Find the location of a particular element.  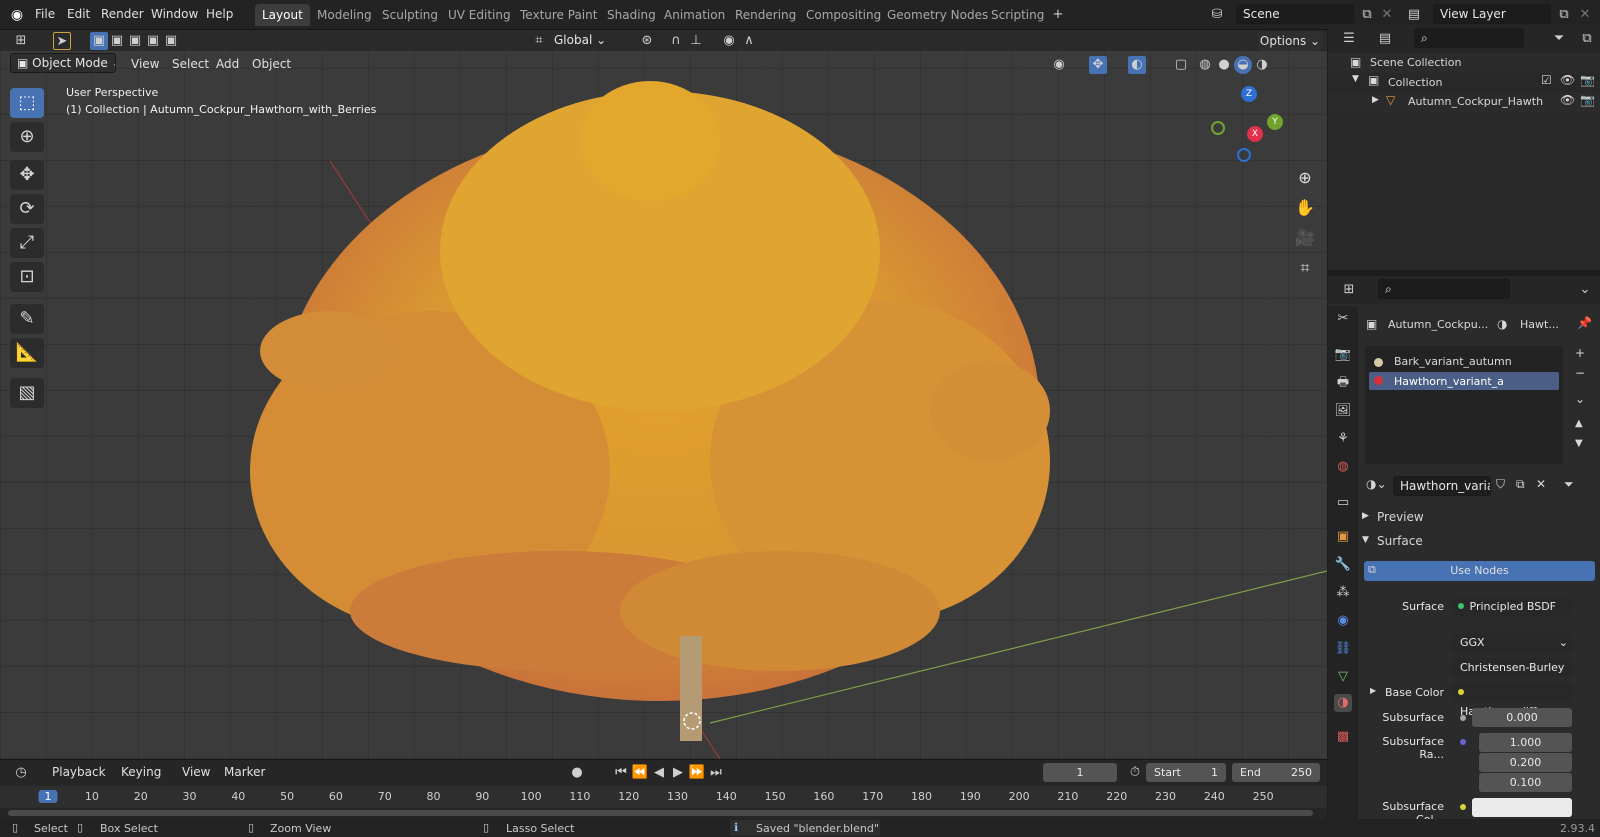

surface-expand-icon: ▼ is located at coordinates (1365, 540).